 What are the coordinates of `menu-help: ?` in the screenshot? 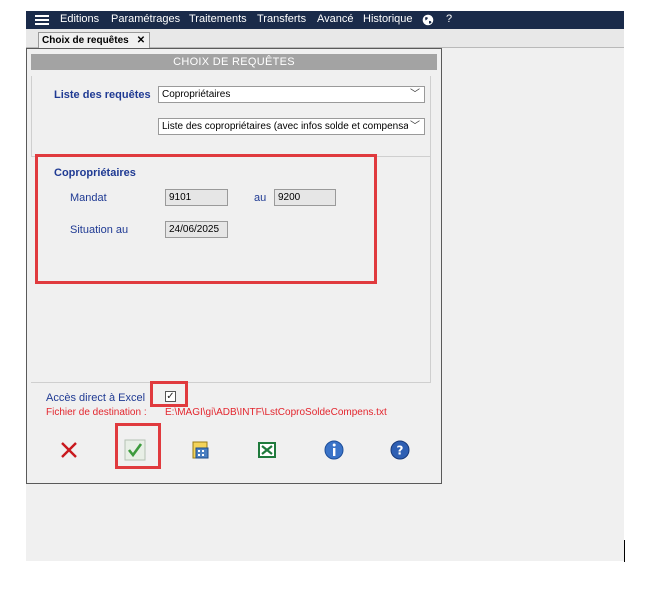 It's located at (449, 19).